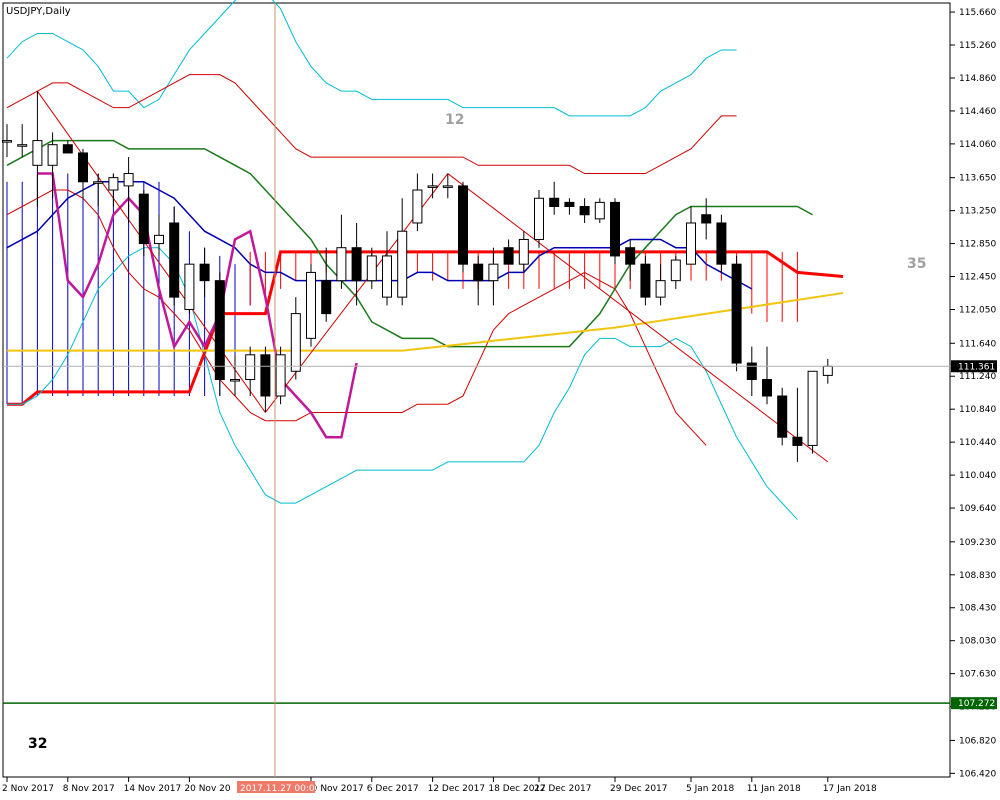 Image resolution: width=1000 pixels, height=800 pixels. Describe the element at coordinates (977, 774) in the screenshot. I see `y-tick-label: 106.420` at that location.